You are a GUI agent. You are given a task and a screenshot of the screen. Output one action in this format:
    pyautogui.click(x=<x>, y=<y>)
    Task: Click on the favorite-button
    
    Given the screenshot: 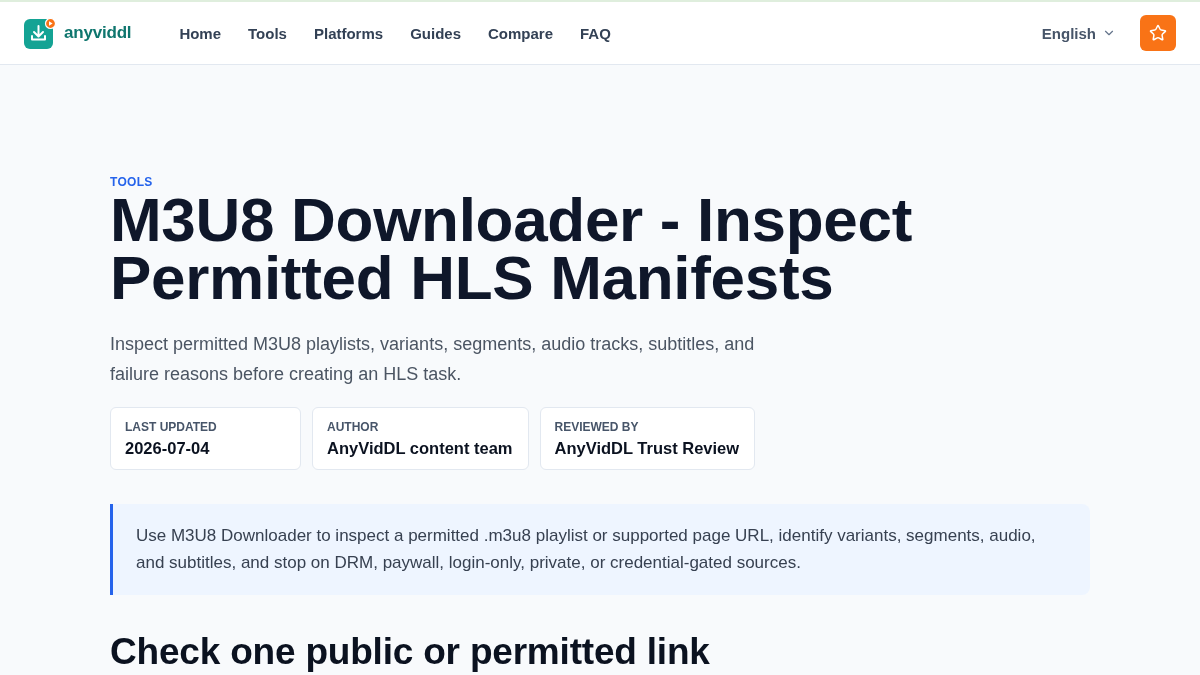 What is the action you would take?
    pyautogui.click(x=1158, y=33)
    